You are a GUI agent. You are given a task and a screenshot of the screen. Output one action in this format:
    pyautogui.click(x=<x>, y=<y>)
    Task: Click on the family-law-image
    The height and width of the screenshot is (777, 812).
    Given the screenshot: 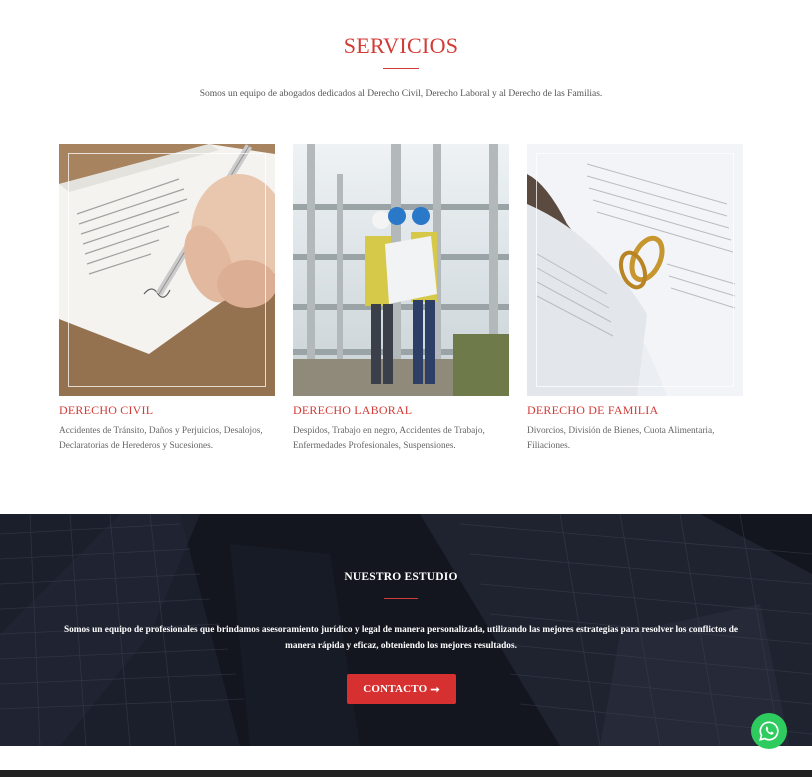 What is the action you would take?
    pyautogui.click(x=635, y=270)
    